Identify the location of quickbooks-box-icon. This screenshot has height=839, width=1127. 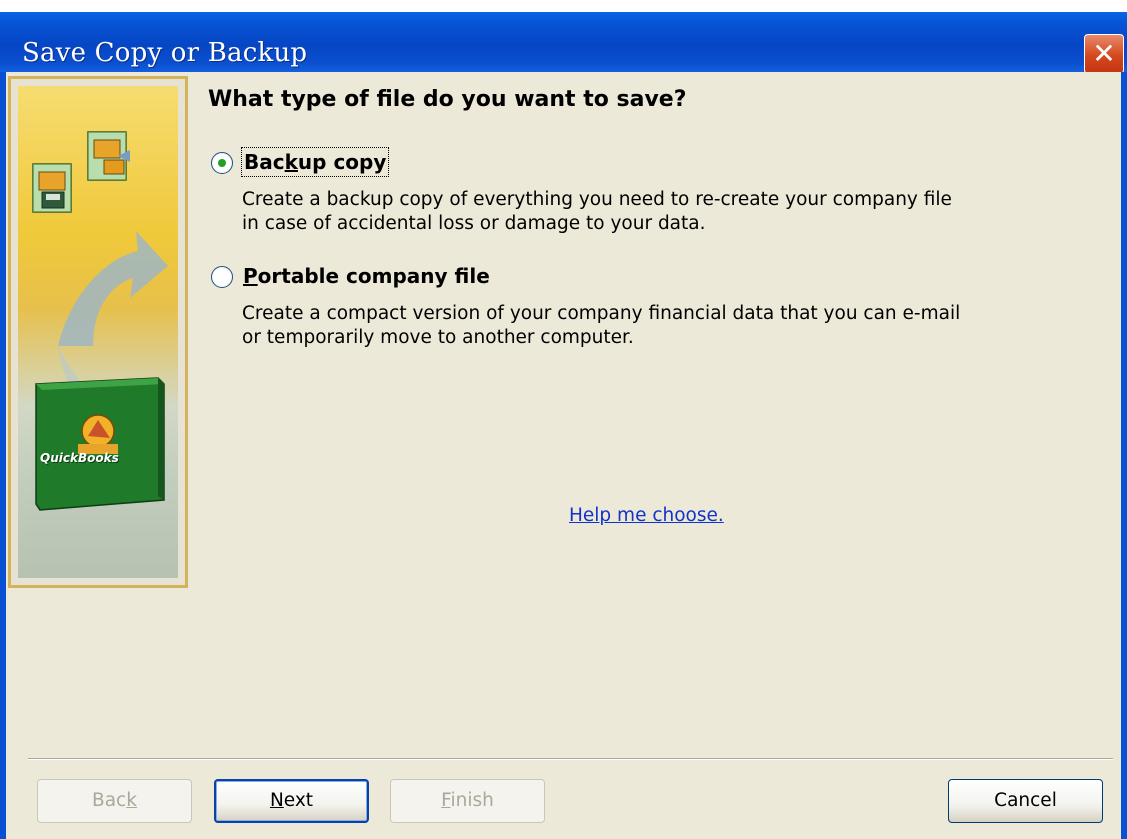
(100, 444).